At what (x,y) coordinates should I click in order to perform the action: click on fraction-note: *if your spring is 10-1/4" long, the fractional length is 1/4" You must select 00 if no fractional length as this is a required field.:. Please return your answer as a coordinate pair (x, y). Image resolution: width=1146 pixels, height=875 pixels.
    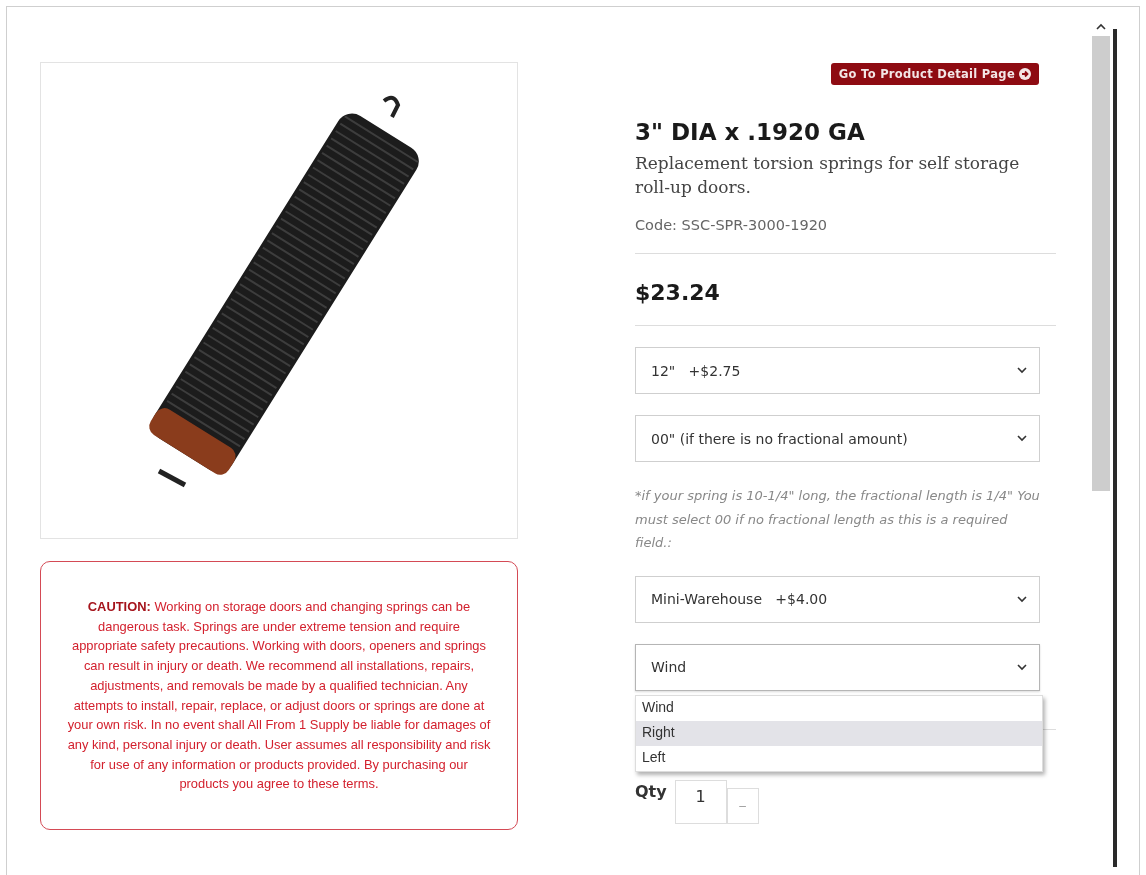
    Looking at the image, I should click on (837, 519).